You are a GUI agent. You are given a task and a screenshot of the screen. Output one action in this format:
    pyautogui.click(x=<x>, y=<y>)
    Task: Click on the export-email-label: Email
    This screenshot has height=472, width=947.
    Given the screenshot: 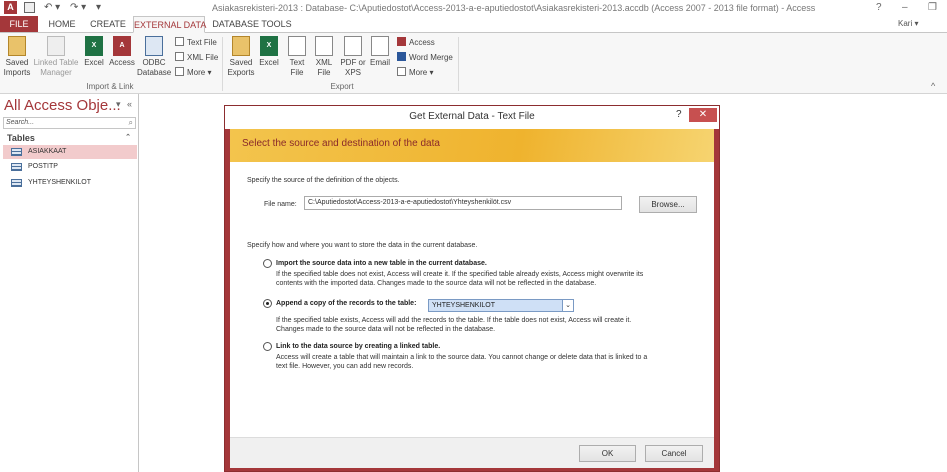 What is the action you would take?
    pyautogui.click(x=379, y=62)
    